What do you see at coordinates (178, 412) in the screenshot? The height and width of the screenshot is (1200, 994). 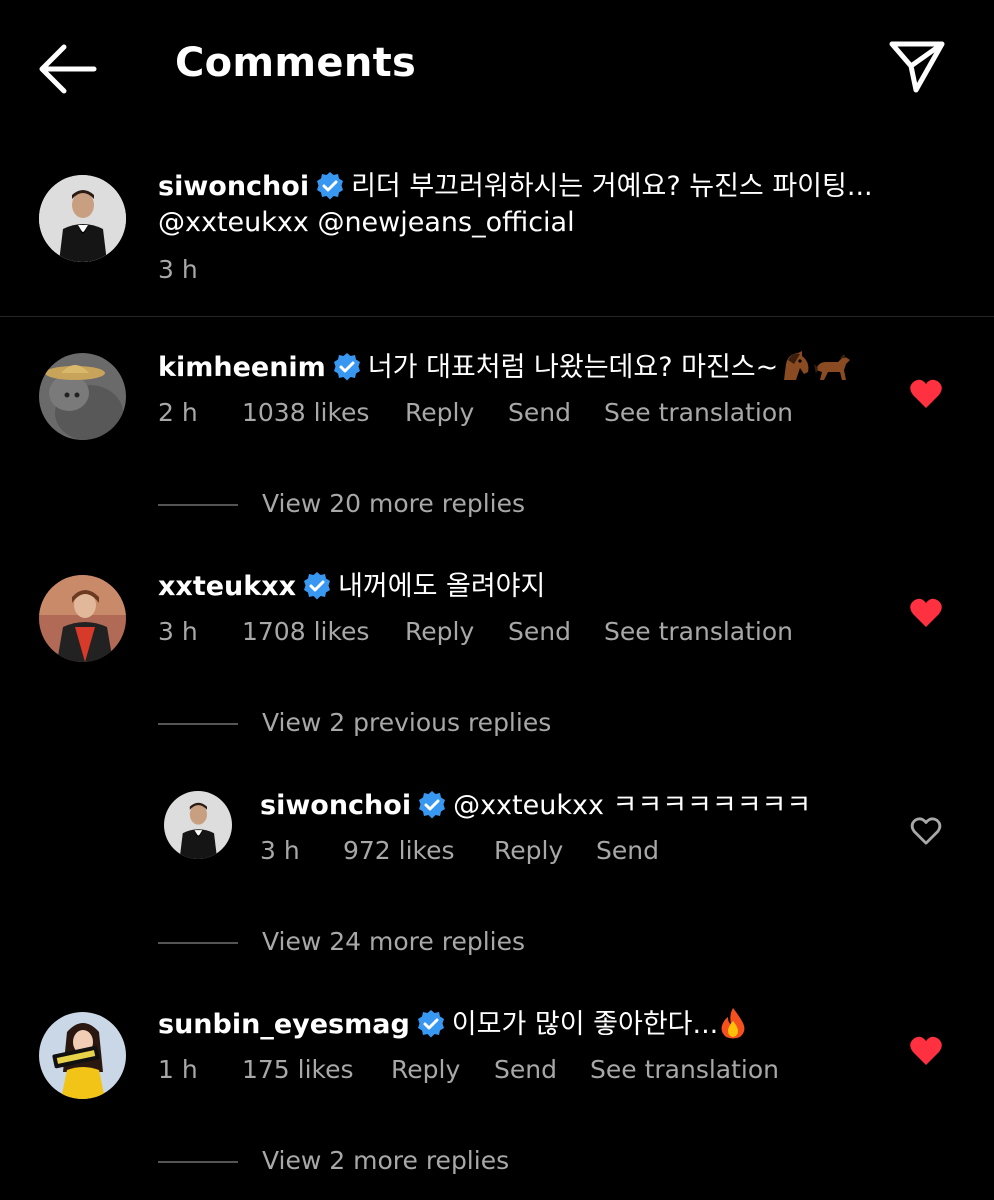 I see `comment-time: 2 h` at bounding box center [178, 412].